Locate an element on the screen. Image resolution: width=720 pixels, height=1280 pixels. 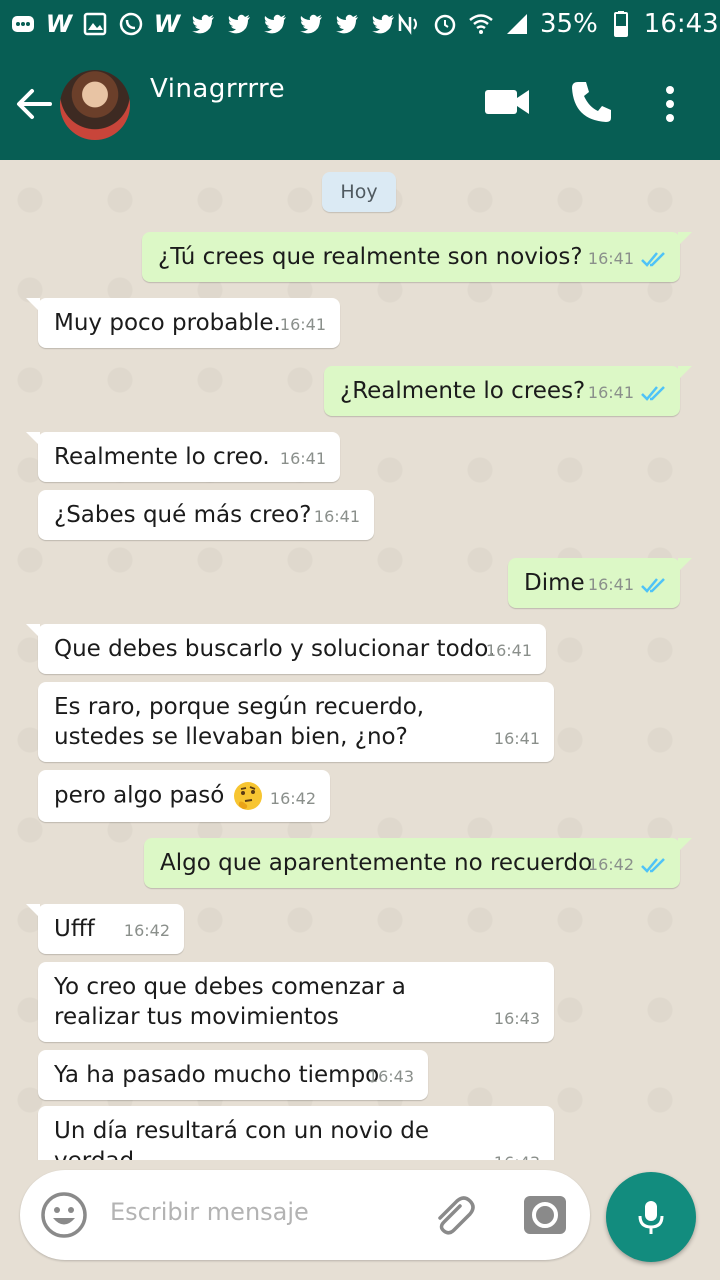
wifi-icon is located at coordinates (481, 24).